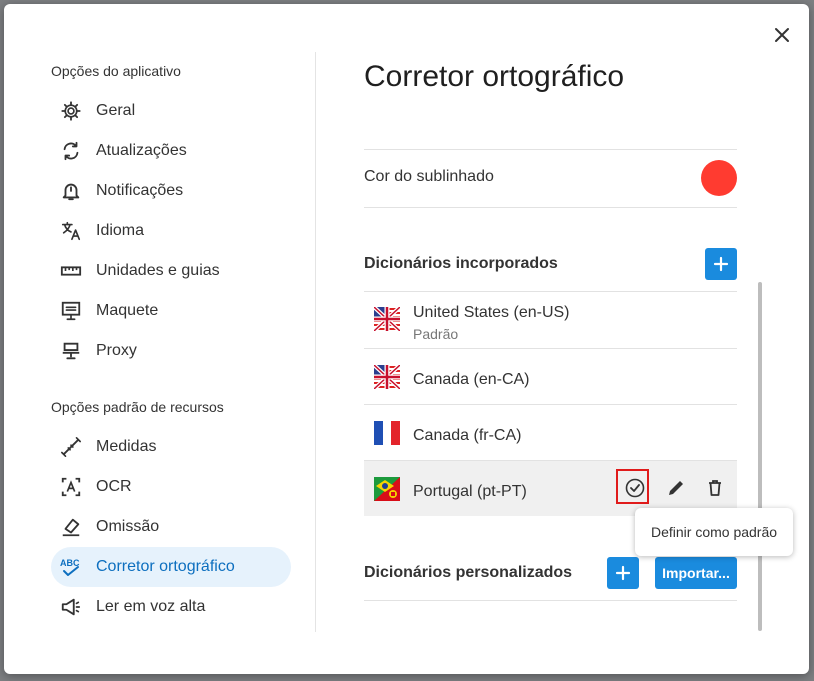 The height and width of the screenshot is (681, 814). I want to click on sidebar-item-label: Omissão, so click(128, 526).